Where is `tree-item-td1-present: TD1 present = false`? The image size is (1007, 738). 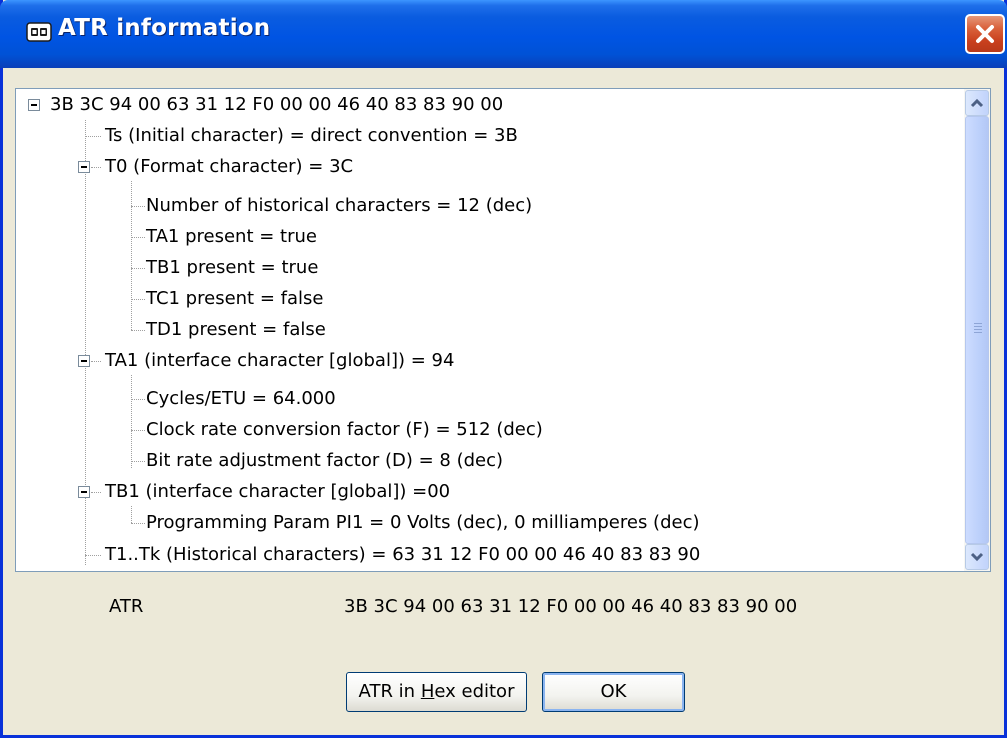
tree-item-td1-present: TD1 present = false is located at coordinates (236, 329).